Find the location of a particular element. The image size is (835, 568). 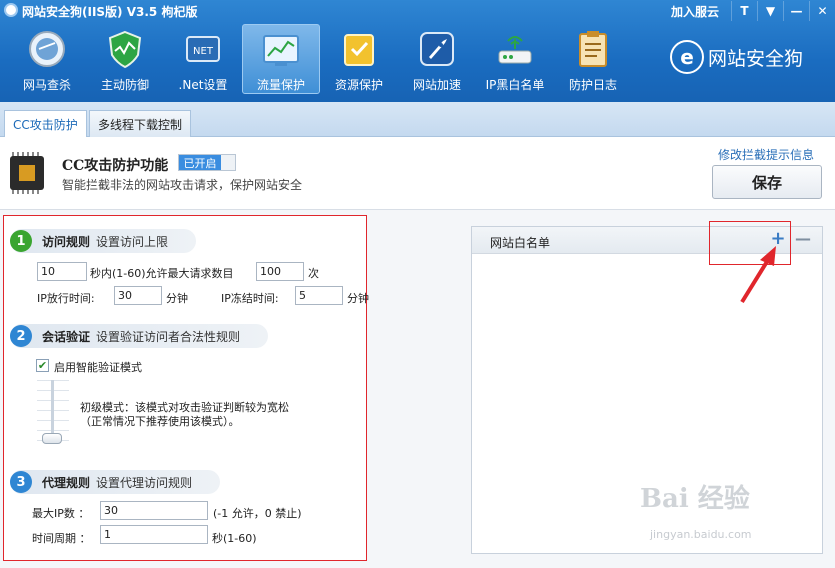

remove-whitelist-button: — is located at coordinates (803, 239).